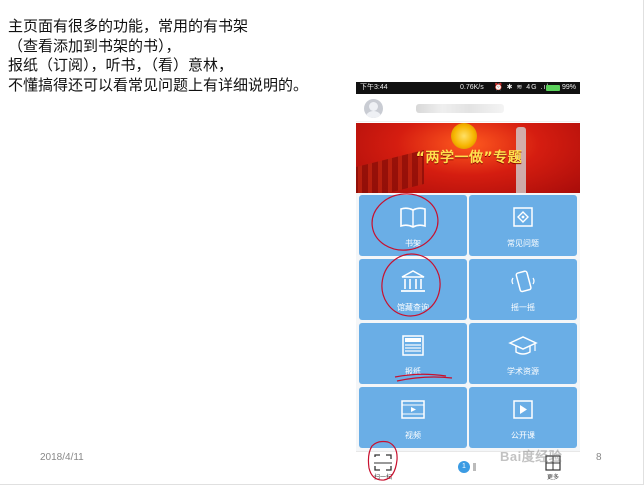 This screenshot has height=485, width=644. Describe the element at coordinates (523, 282) in the screenshot. I see `shake-phone-icon` at that location.